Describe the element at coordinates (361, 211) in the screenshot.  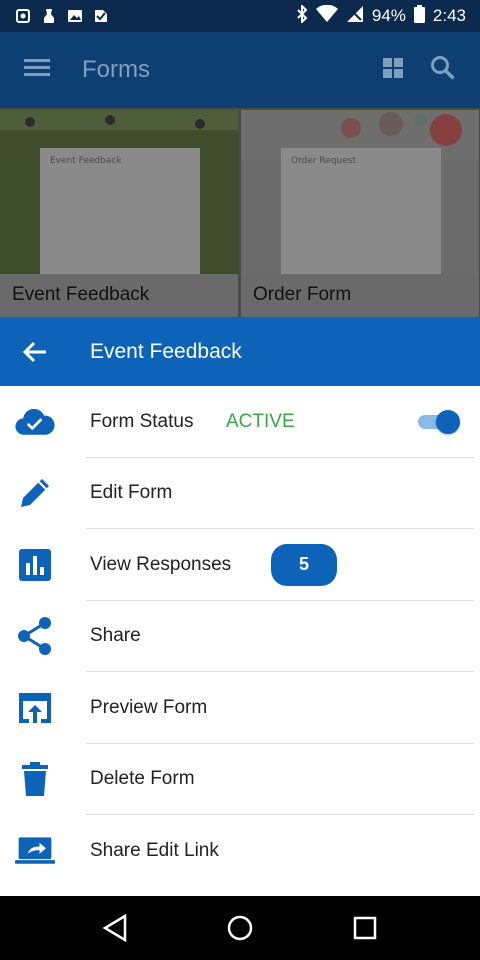
I see `form-preview: Order Request` at that location.